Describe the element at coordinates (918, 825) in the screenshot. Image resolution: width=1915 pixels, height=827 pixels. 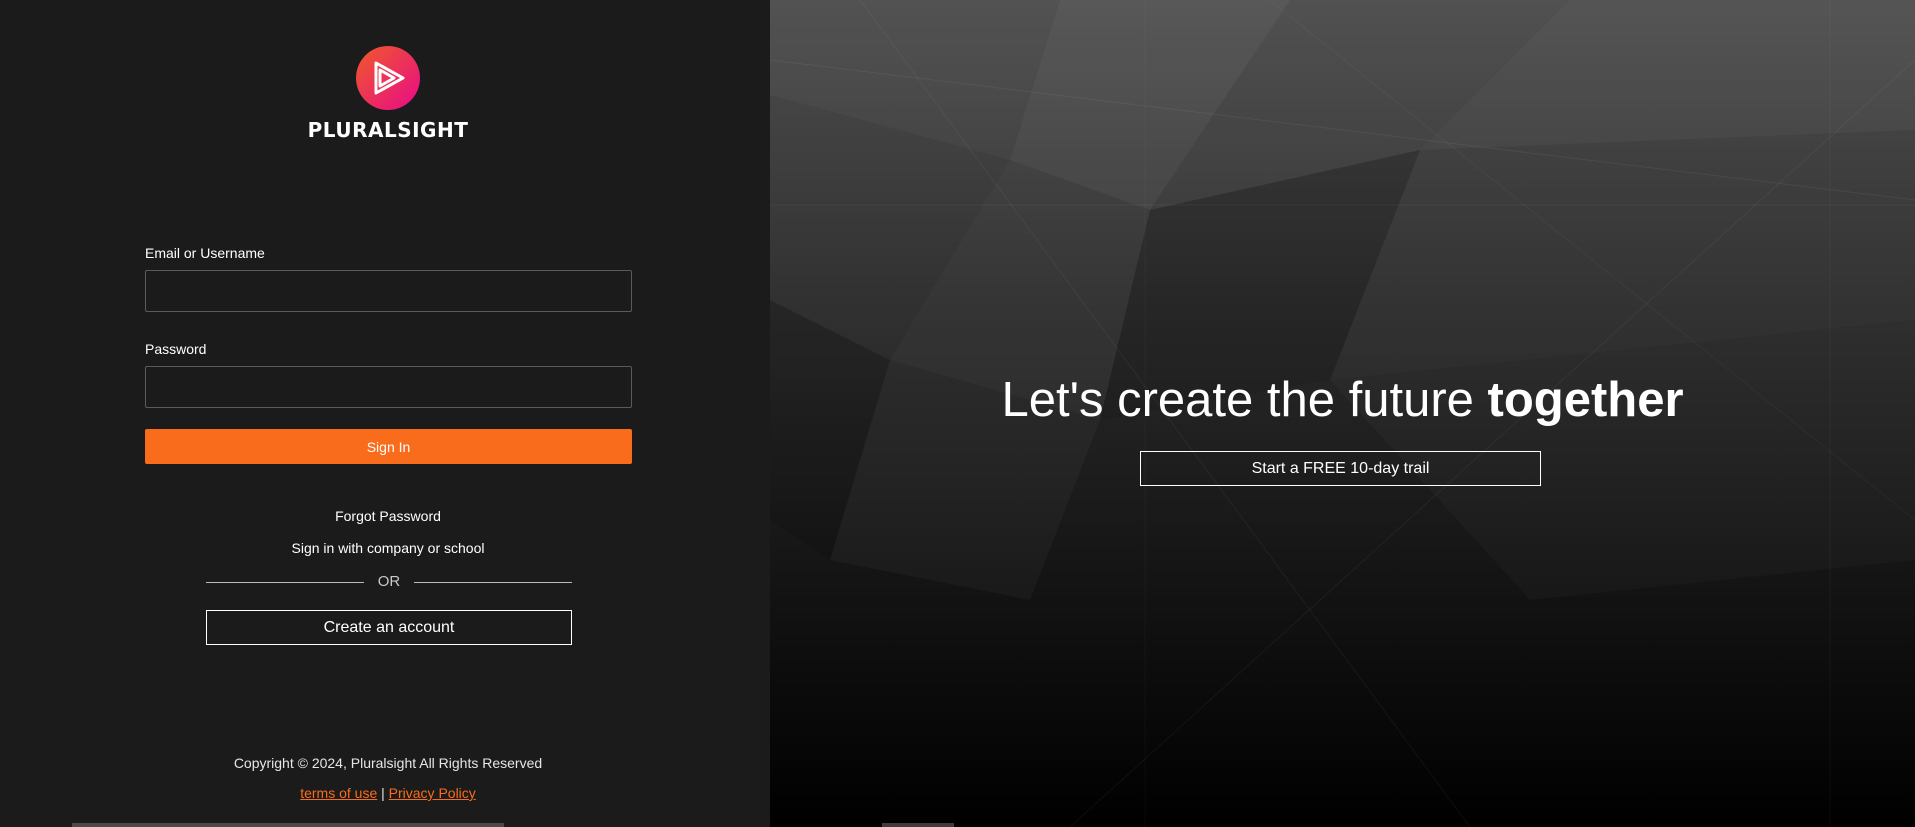
I see `scrollbar-thumb` at that location.